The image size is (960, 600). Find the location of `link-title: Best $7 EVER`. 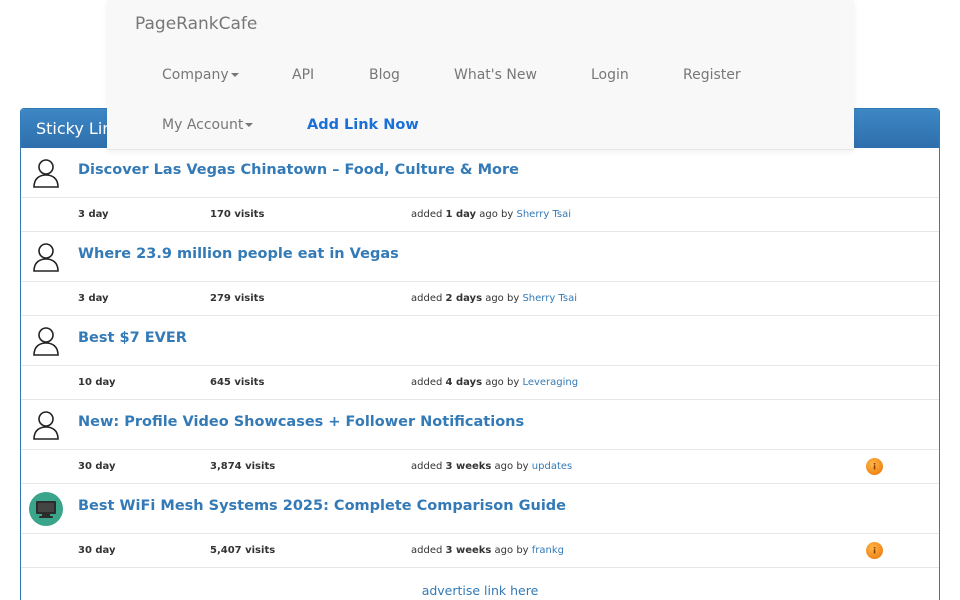

link-title: Best $7 EVER is located at coordinates (132, 338).